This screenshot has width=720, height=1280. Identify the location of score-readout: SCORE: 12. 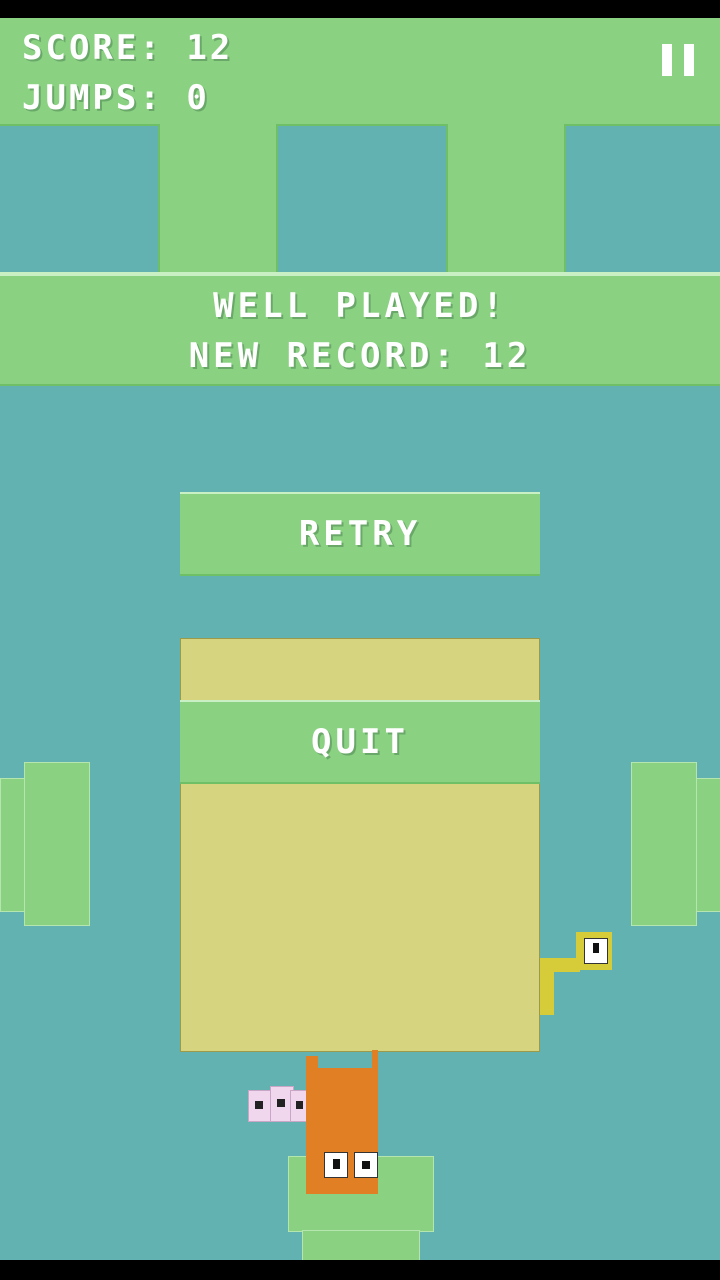
(127, 48).